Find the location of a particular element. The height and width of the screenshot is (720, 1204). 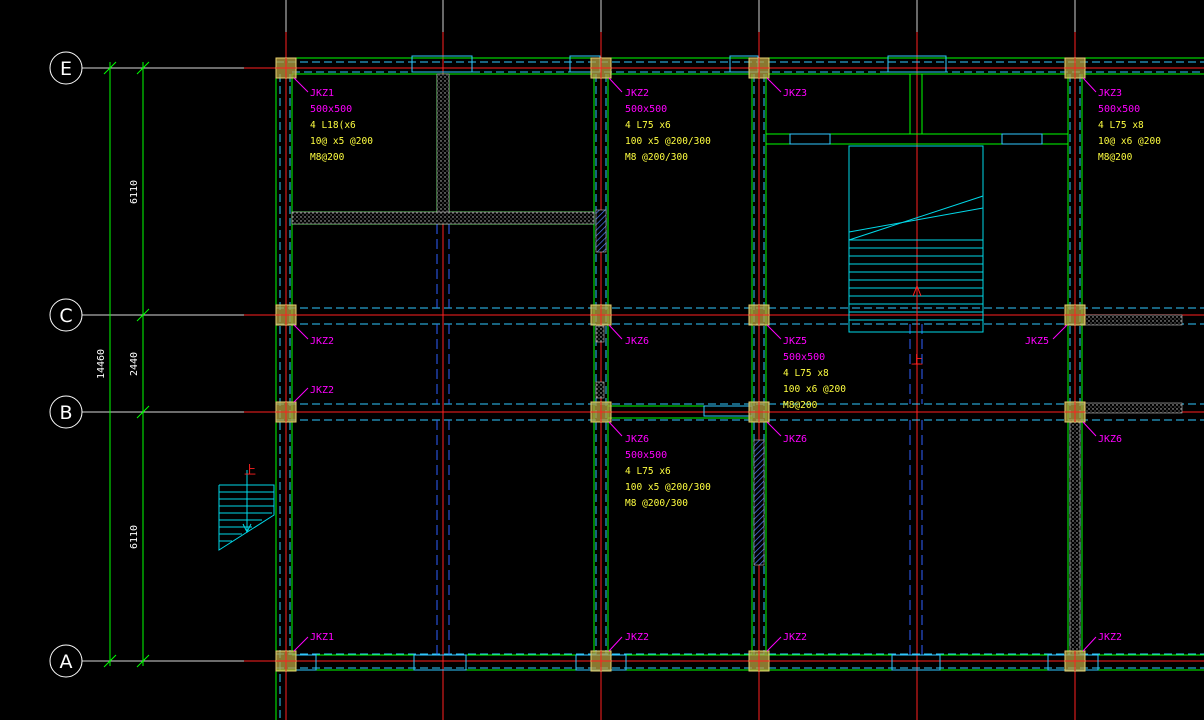

stair-right is located at coordinates (916, 239).